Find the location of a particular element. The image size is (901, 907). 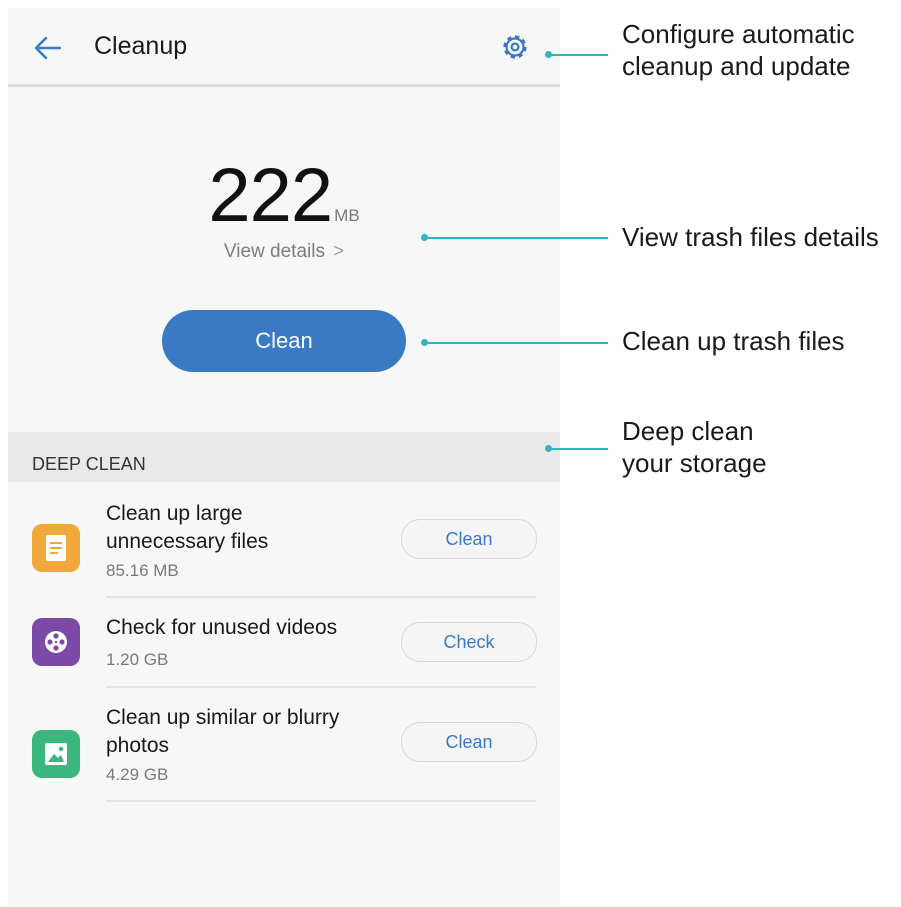

list-item: Check for unused videos 1.20 GB Check is located at coordinates (284, 648).